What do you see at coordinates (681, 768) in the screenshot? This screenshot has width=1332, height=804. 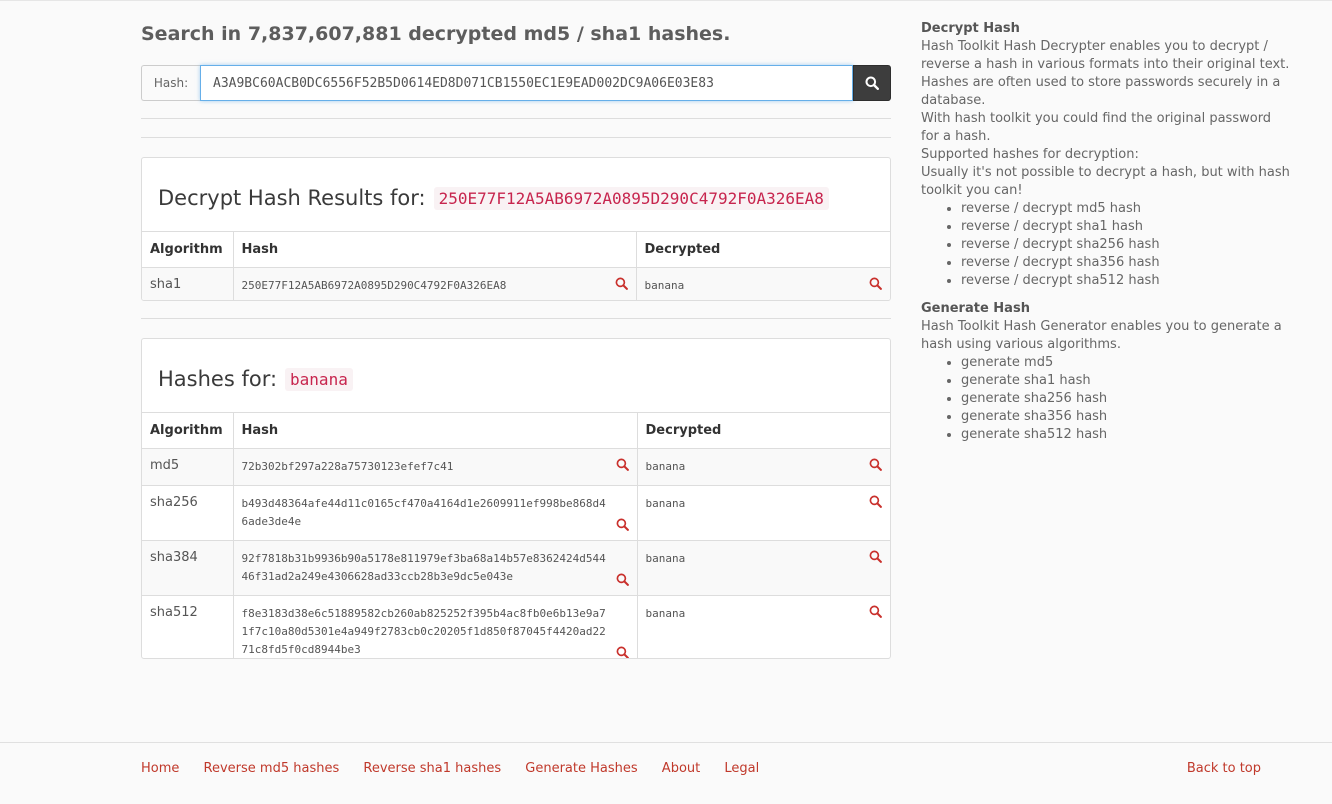 I see `footer-link-about: About` at bounding box center [681, 768].